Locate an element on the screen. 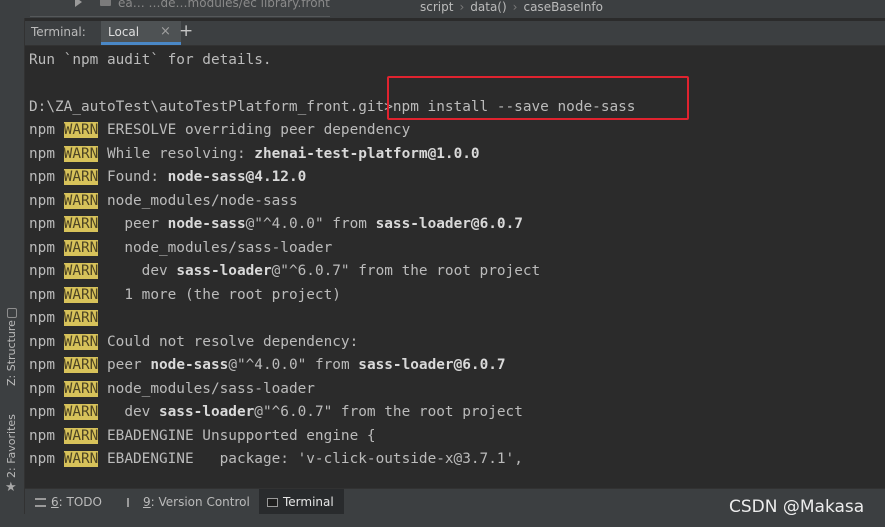 This screenshot has height=527, width=885. star-icon: ★ is located at coordinates (11, 487).